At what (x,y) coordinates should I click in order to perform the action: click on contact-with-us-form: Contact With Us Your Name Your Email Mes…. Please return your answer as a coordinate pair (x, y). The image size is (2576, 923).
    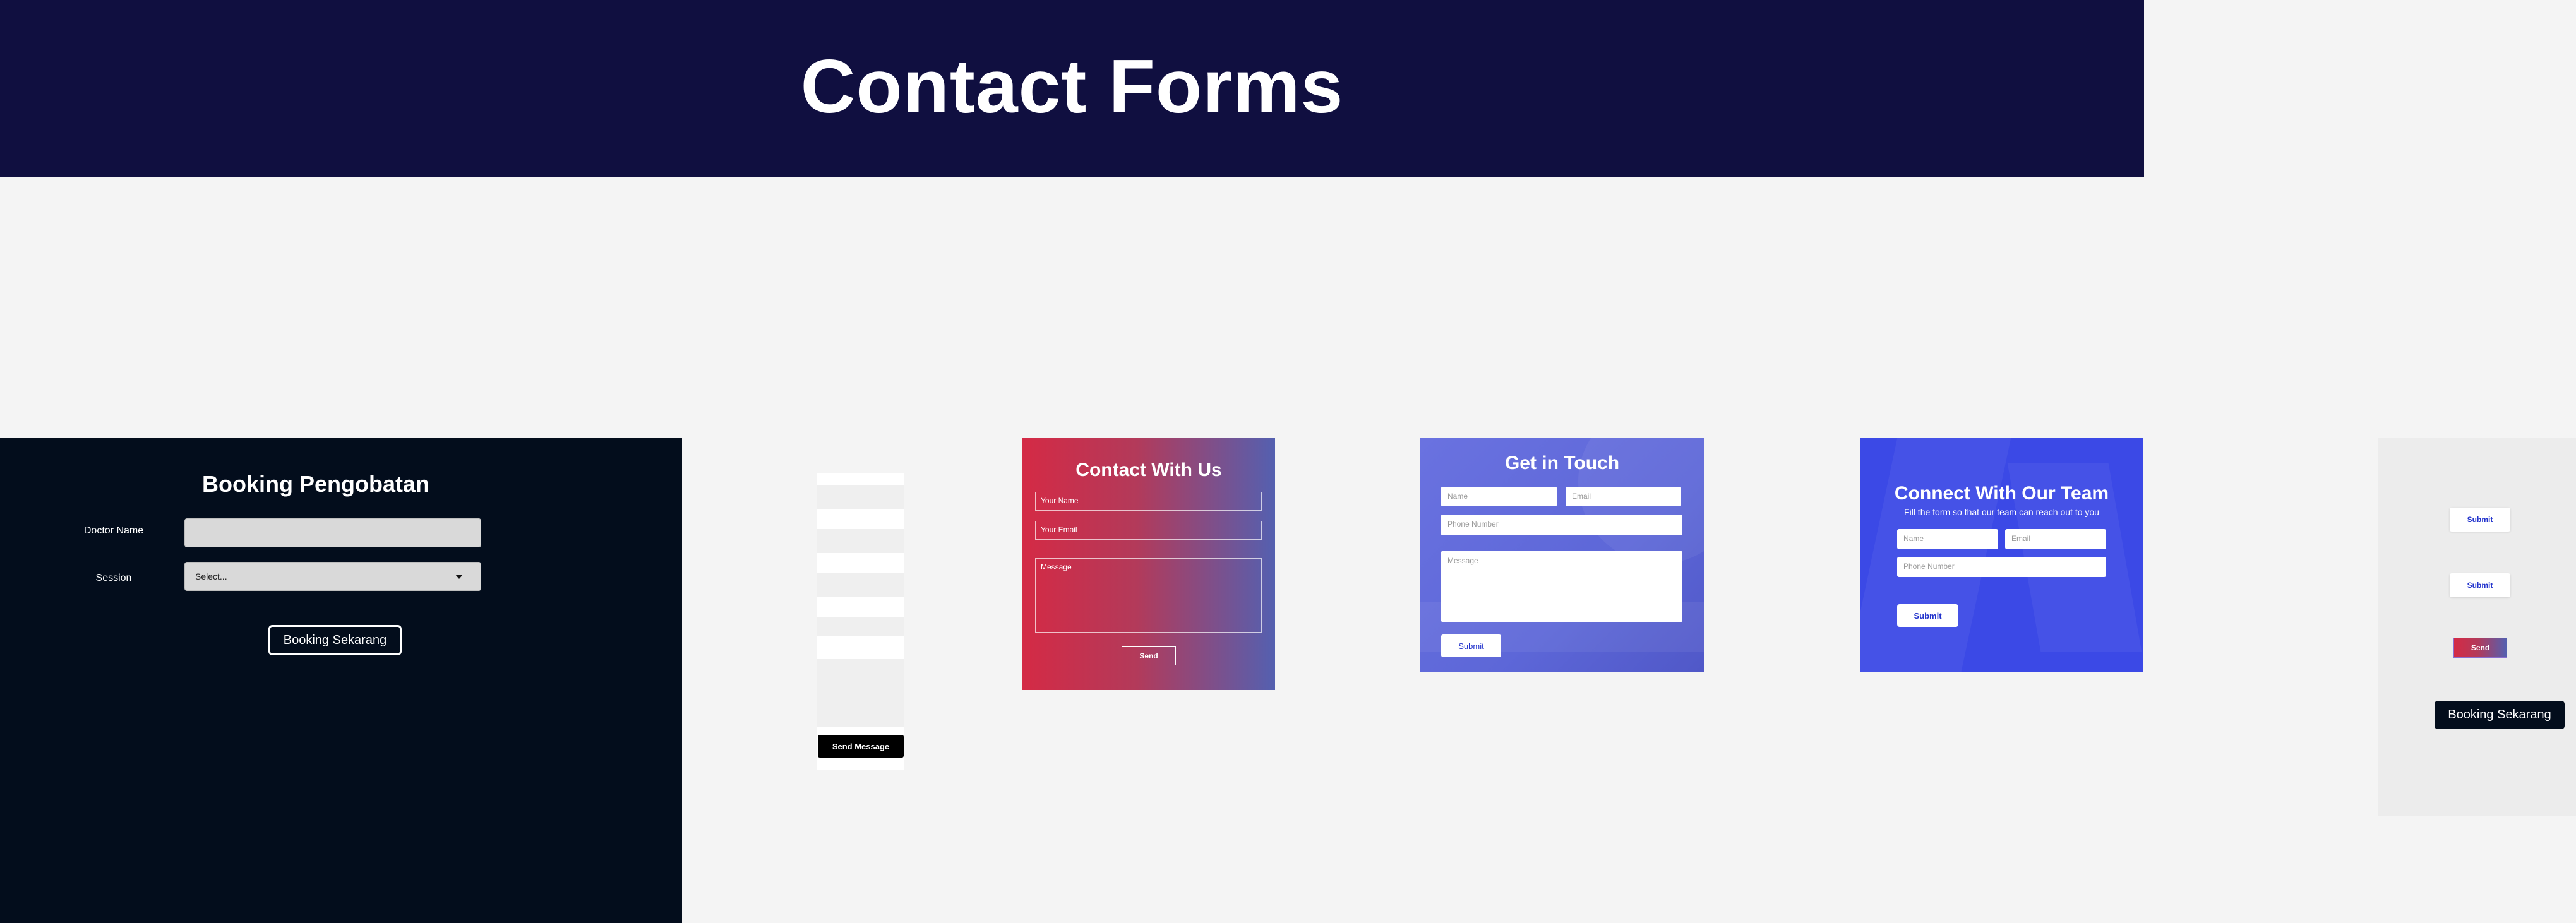
    Looking at the image, I should click on (1148, 564).